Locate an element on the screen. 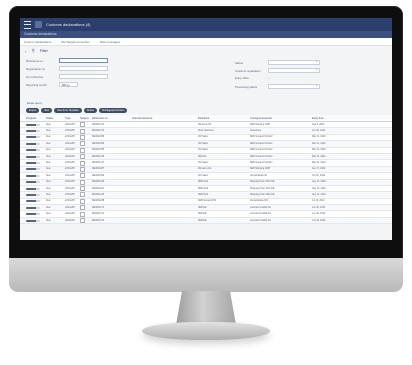 This screenshot has width=412, height=365. reset-query-link: Reset query is located at coordinates (34, 103).